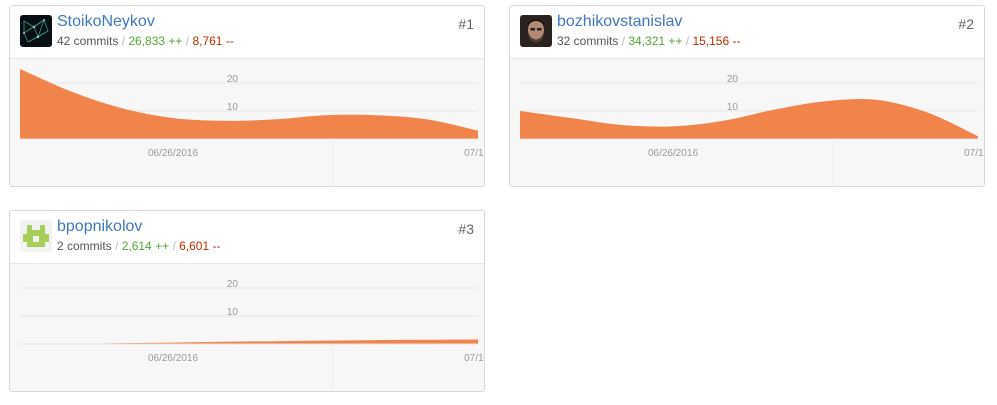 The image size is (997, 405). I want to click on deletions-count: 8,761 --, so click(213, 41).